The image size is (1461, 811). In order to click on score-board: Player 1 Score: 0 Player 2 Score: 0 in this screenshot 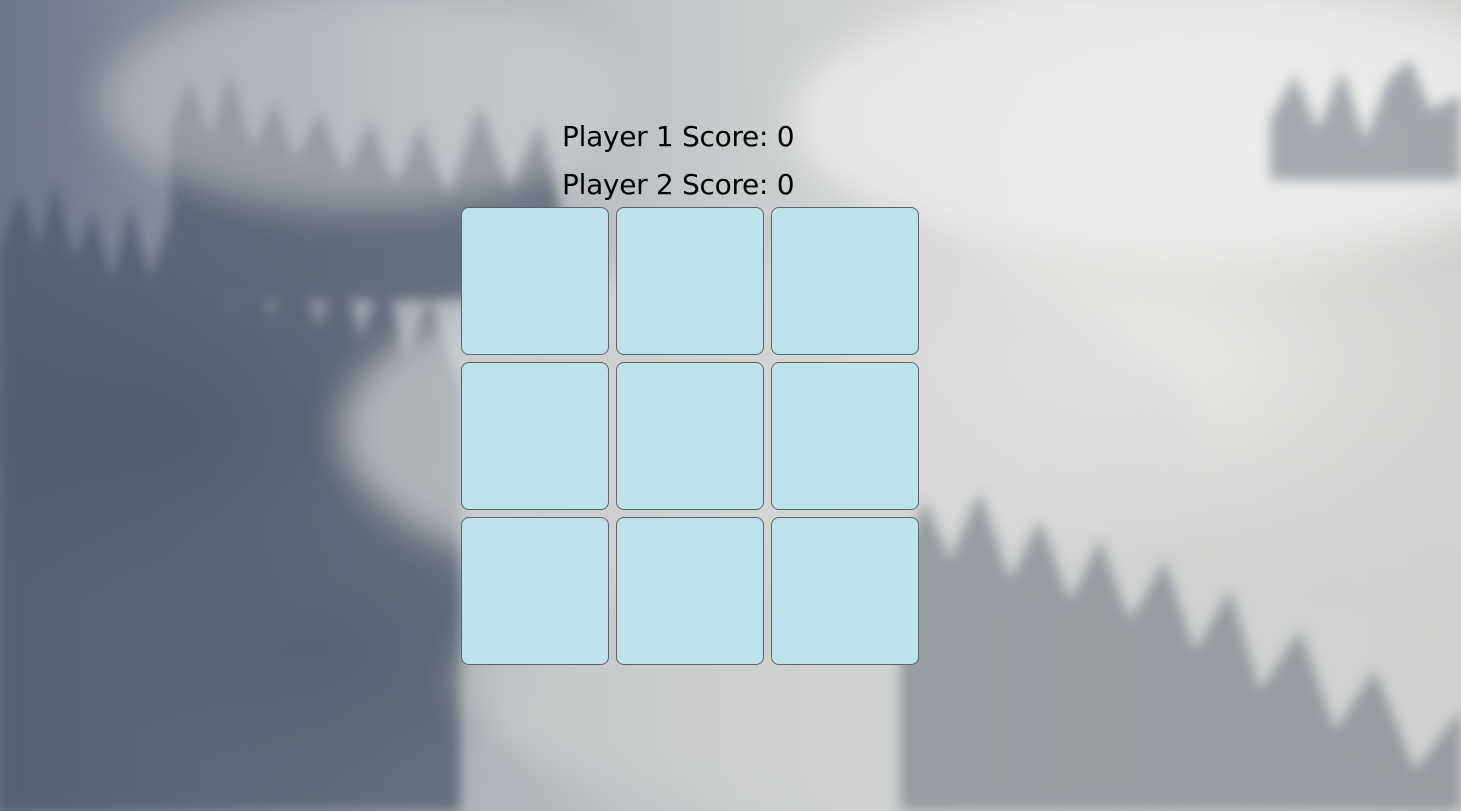, I will do `click(678, 161)`.